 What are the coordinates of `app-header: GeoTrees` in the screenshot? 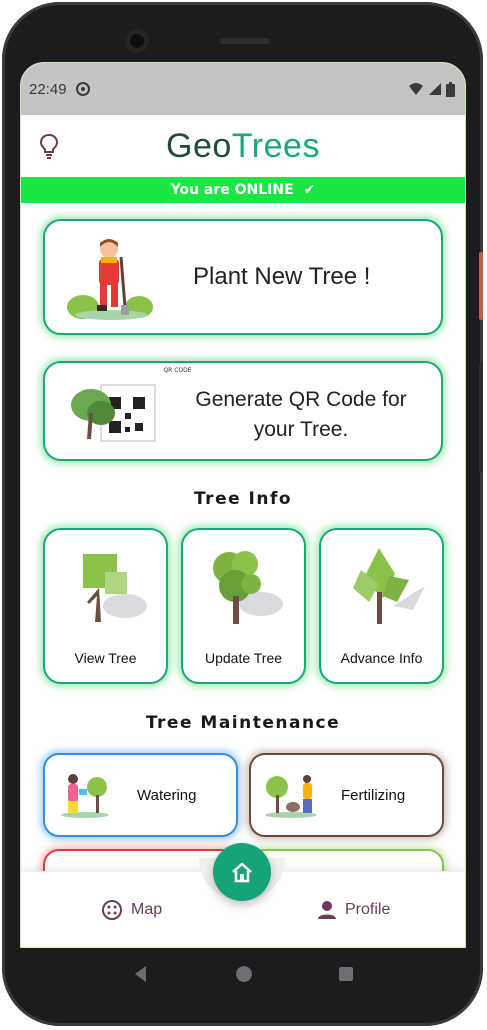 It's located at (243, 146).